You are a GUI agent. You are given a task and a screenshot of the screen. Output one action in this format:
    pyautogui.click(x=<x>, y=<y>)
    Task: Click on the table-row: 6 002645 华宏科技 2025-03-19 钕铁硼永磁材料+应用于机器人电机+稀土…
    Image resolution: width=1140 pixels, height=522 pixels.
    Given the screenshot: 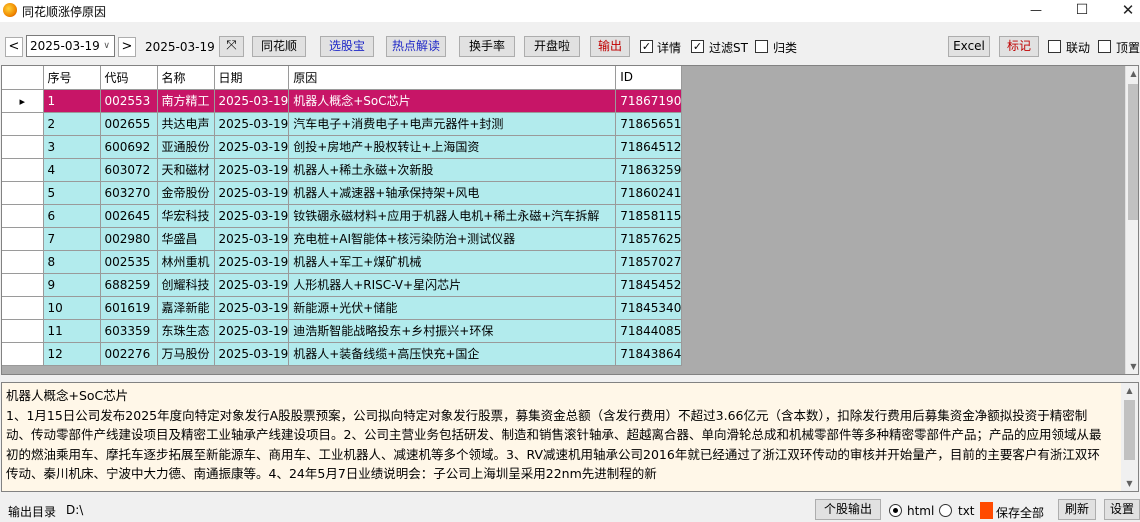 What is the action you would take?
    pyautogui.click(x=342, y=216)
    